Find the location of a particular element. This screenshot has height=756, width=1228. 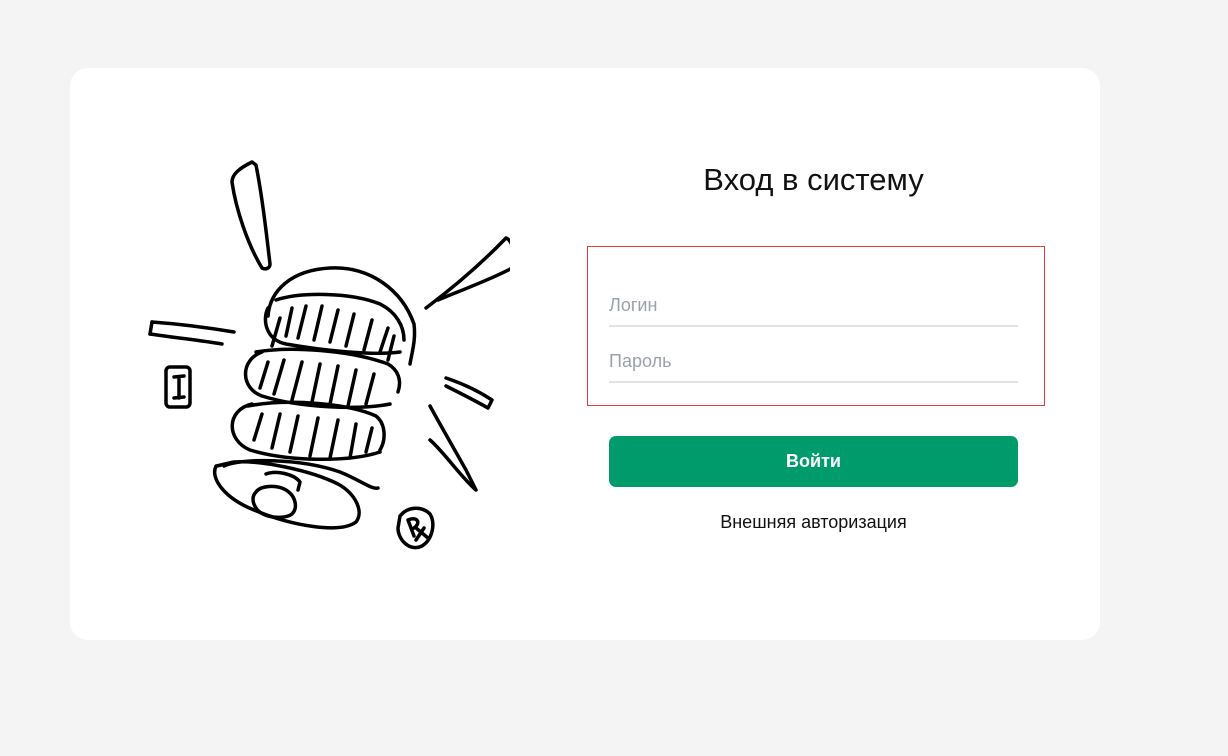

login-input is located at coordinates (813, 306).